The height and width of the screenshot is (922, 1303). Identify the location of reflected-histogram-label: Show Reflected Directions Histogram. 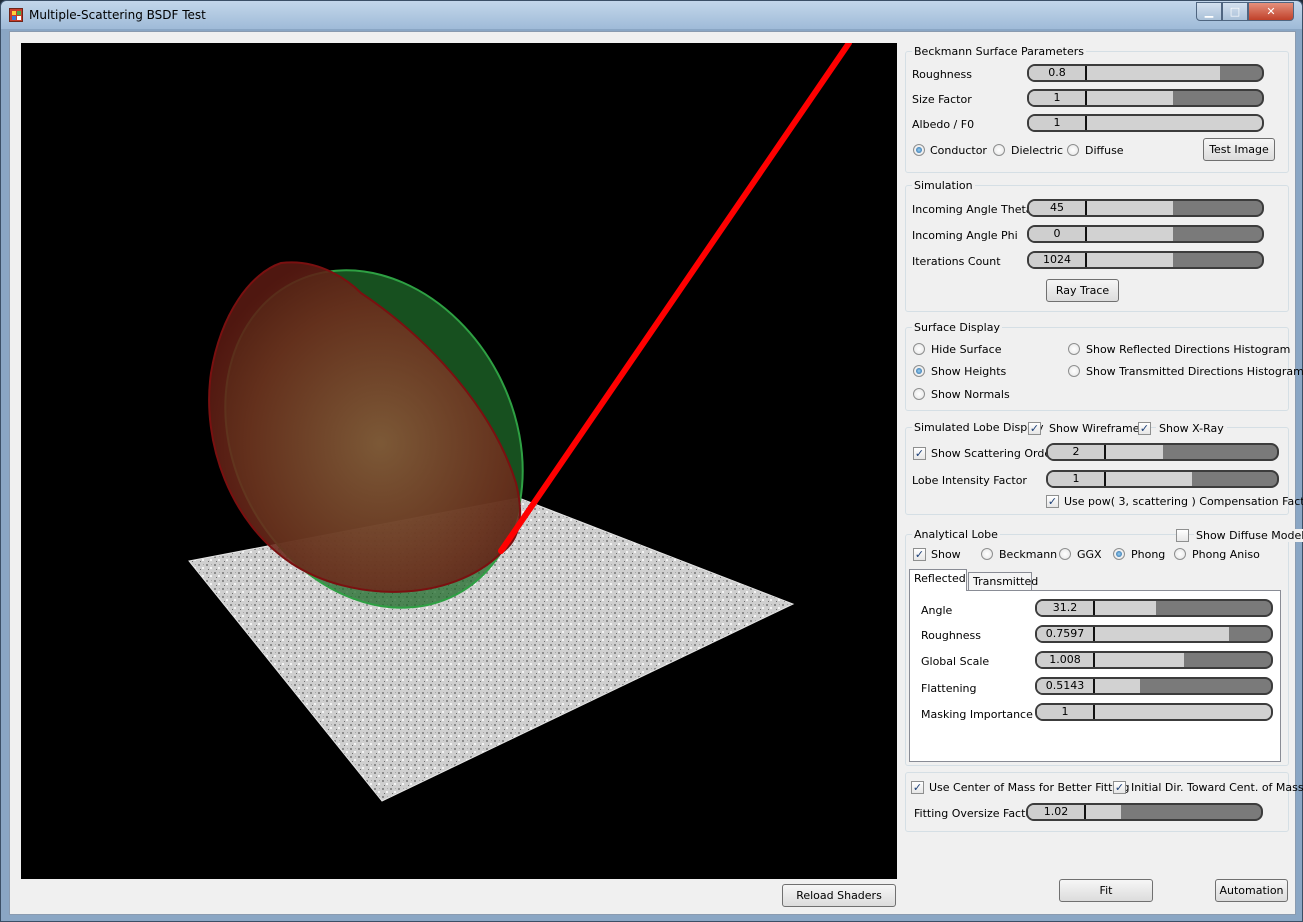
(1188, 349).